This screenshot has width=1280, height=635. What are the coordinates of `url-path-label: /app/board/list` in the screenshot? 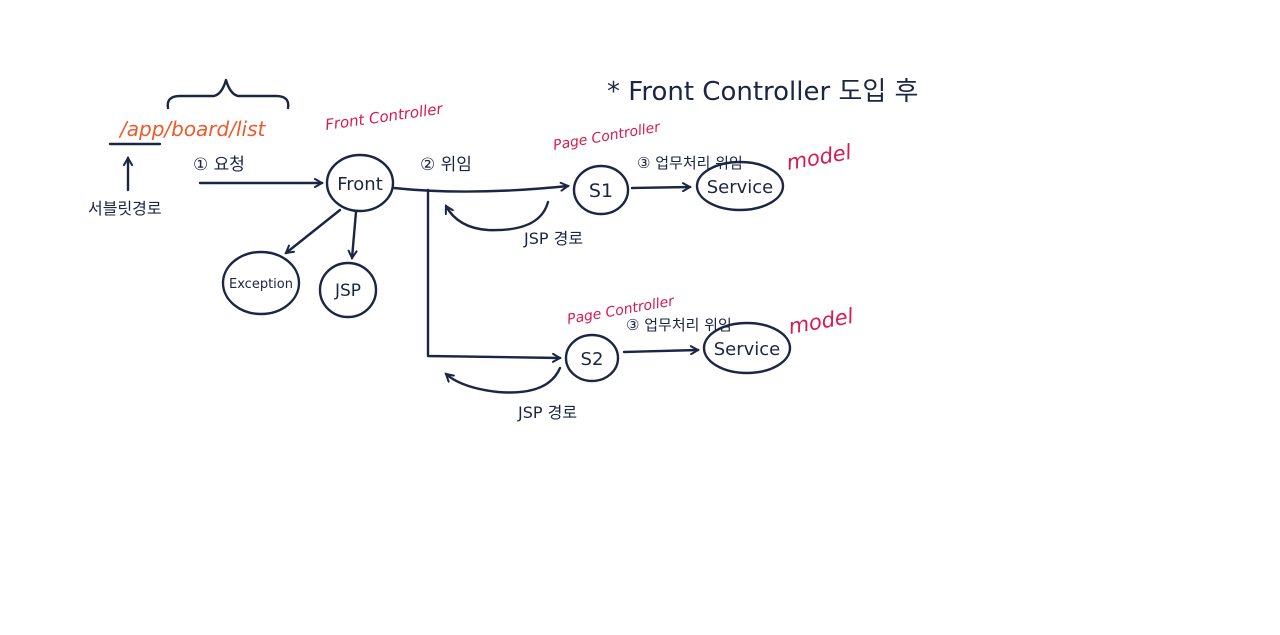 It's located at (192, 129).